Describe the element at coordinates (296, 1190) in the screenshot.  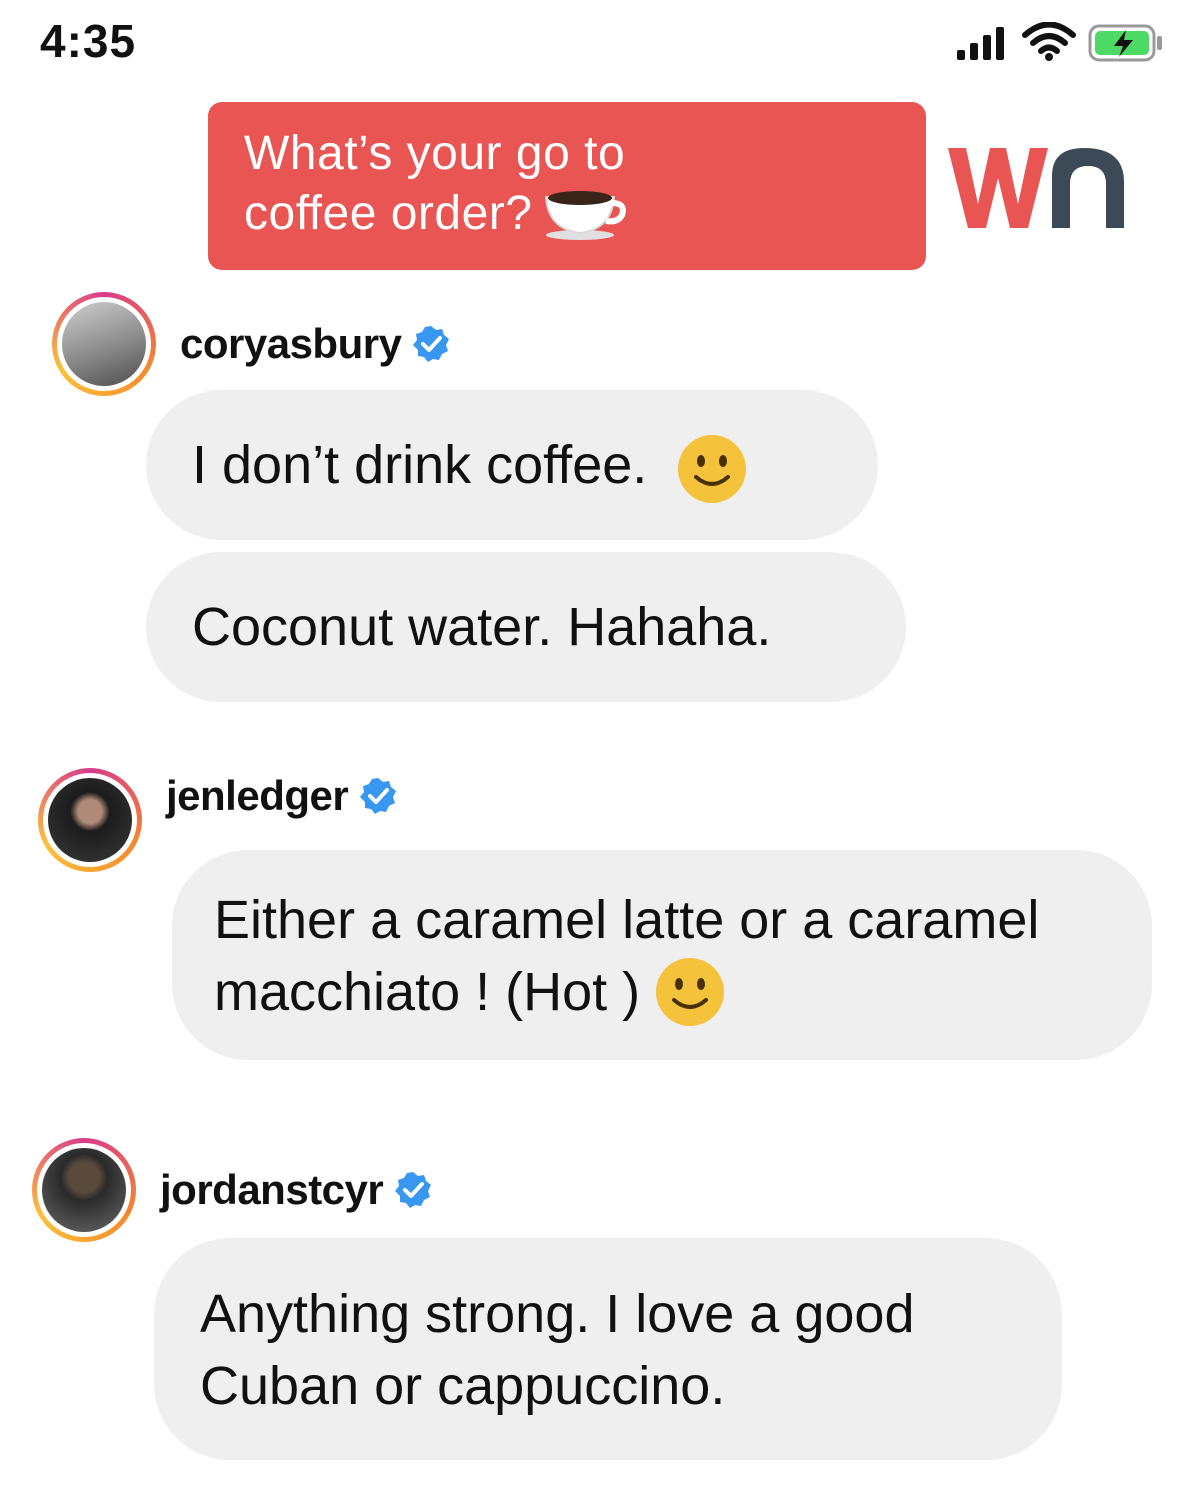
I see `username-jordanstcyr: jordanstcyr` at that location.